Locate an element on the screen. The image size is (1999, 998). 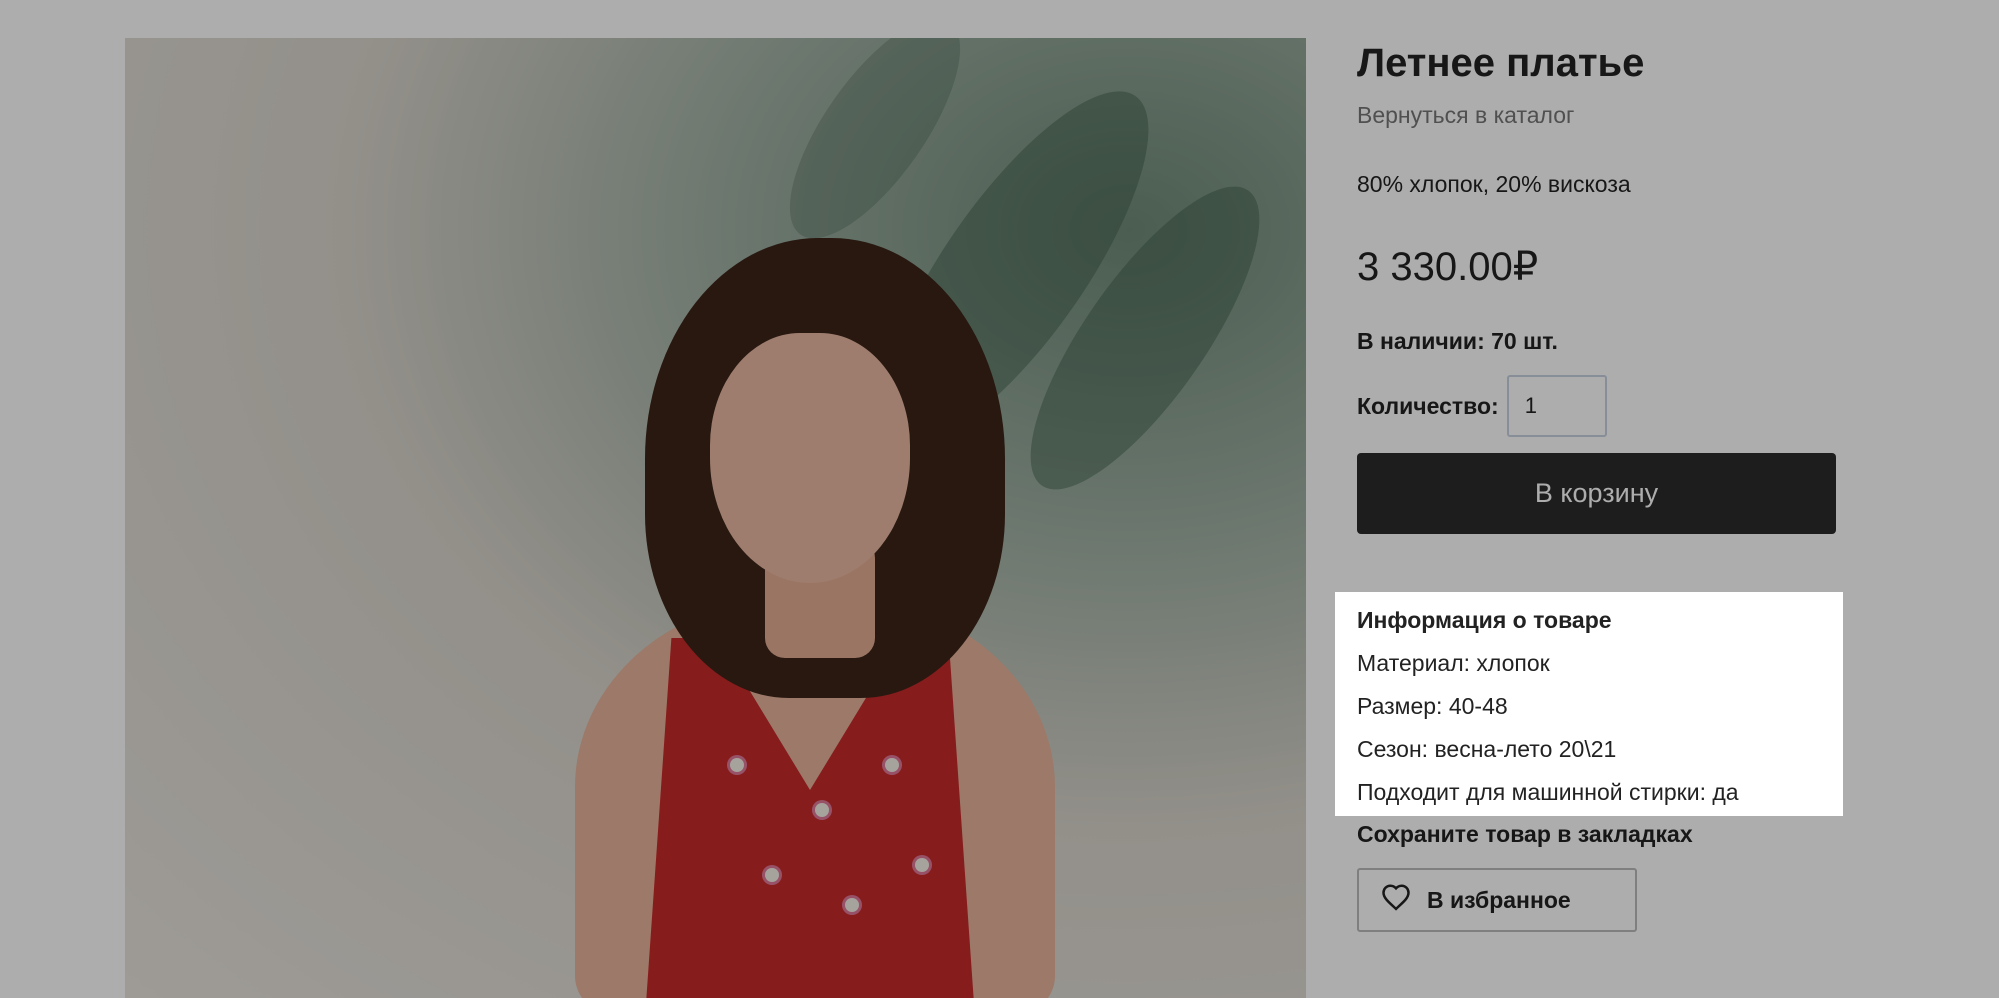
info-material: Материал: хлопок is located at coordinates (1453, 663).